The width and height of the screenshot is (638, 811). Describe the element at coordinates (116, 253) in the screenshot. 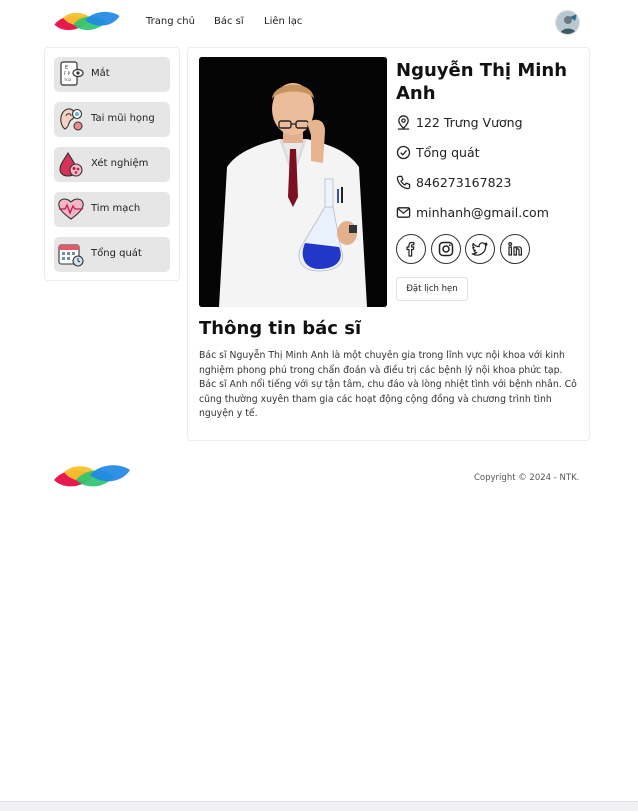

I see `sidebar-item-label: Tổng quát` at that location.